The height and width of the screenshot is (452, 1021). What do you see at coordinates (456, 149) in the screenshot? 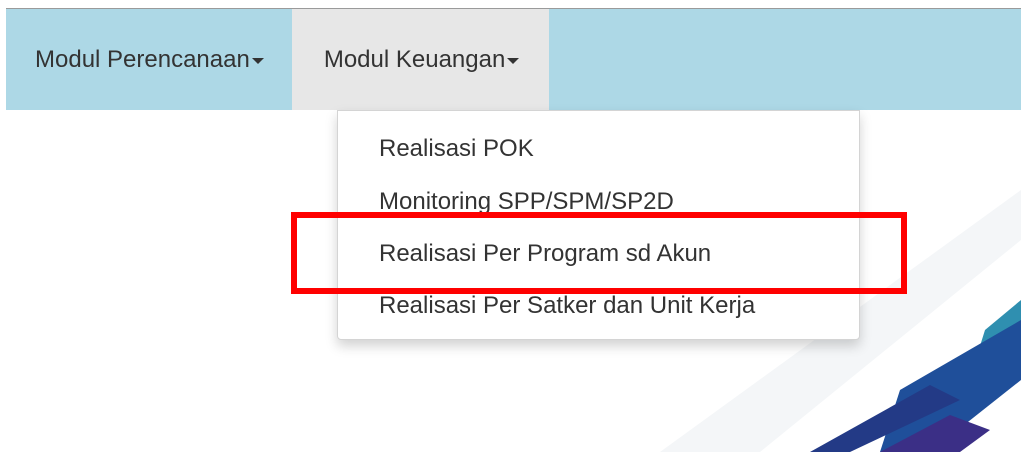
I see `dropdown-item-realisasi-pok: Realisasi POK` at bounding box center [456, 149].